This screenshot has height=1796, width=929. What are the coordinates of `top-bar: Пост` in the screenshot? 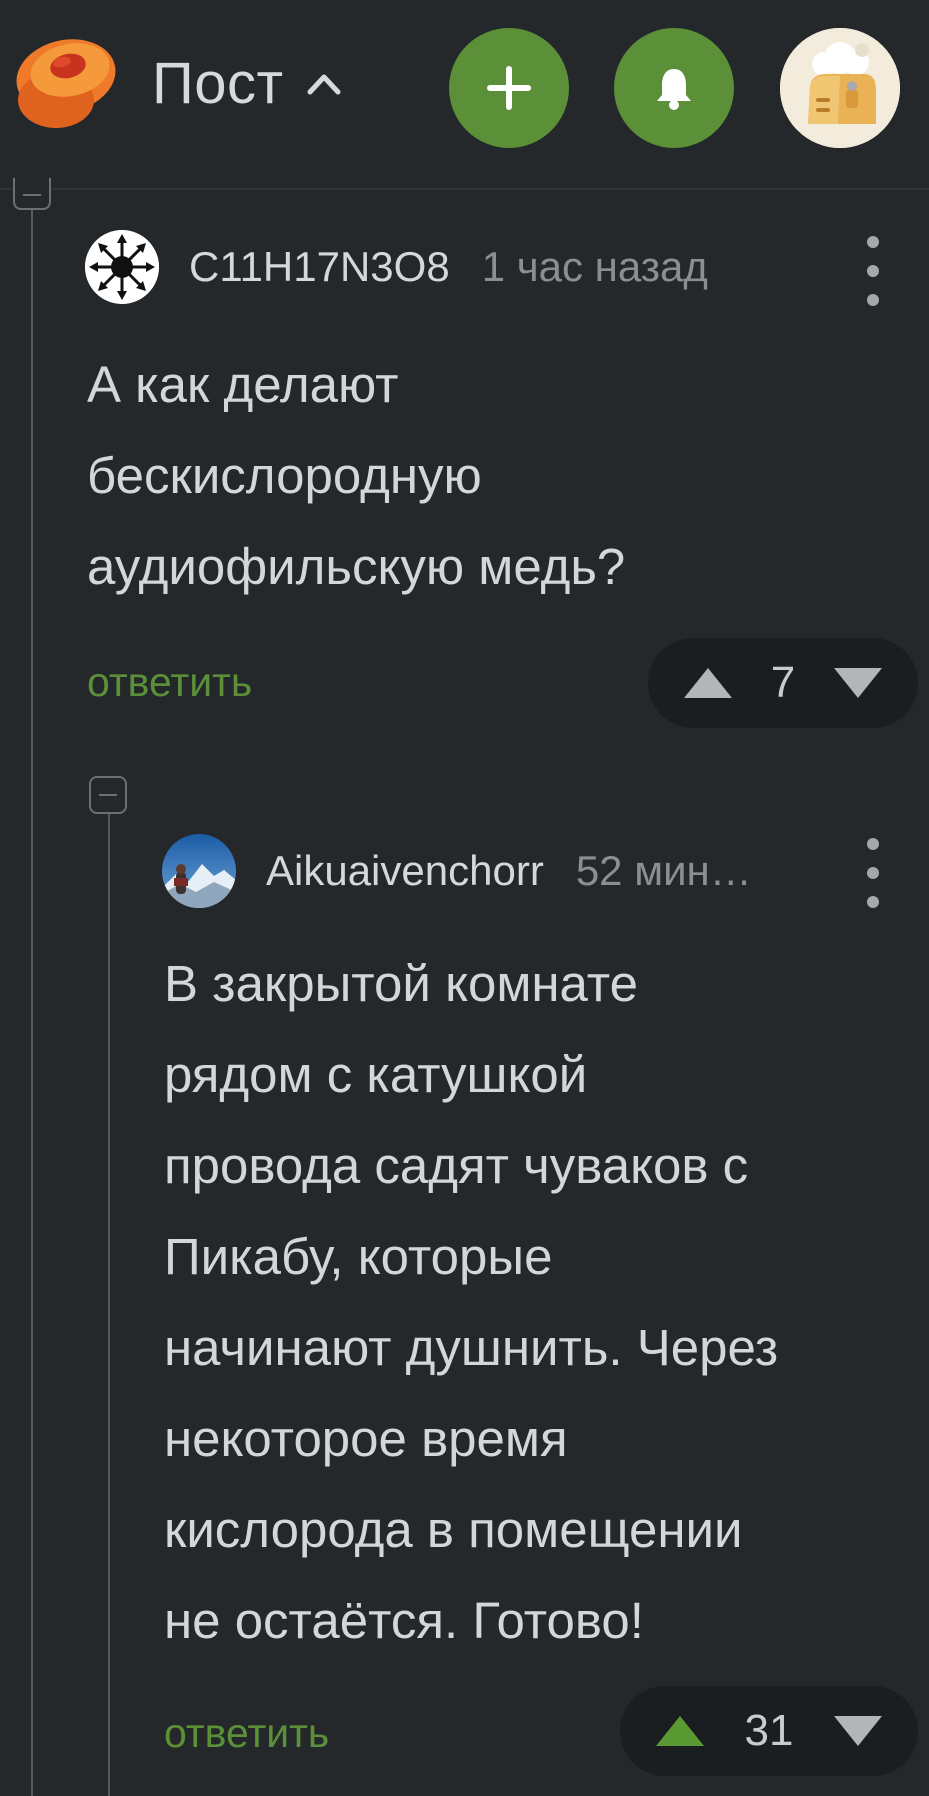 It's located at (464, 95).